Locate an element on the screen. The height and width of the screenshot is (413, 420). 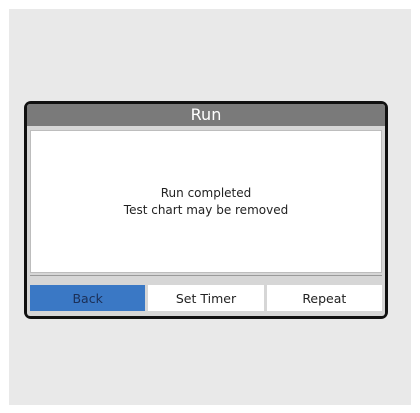
back-button: Back is located at coordinates (88, 298).